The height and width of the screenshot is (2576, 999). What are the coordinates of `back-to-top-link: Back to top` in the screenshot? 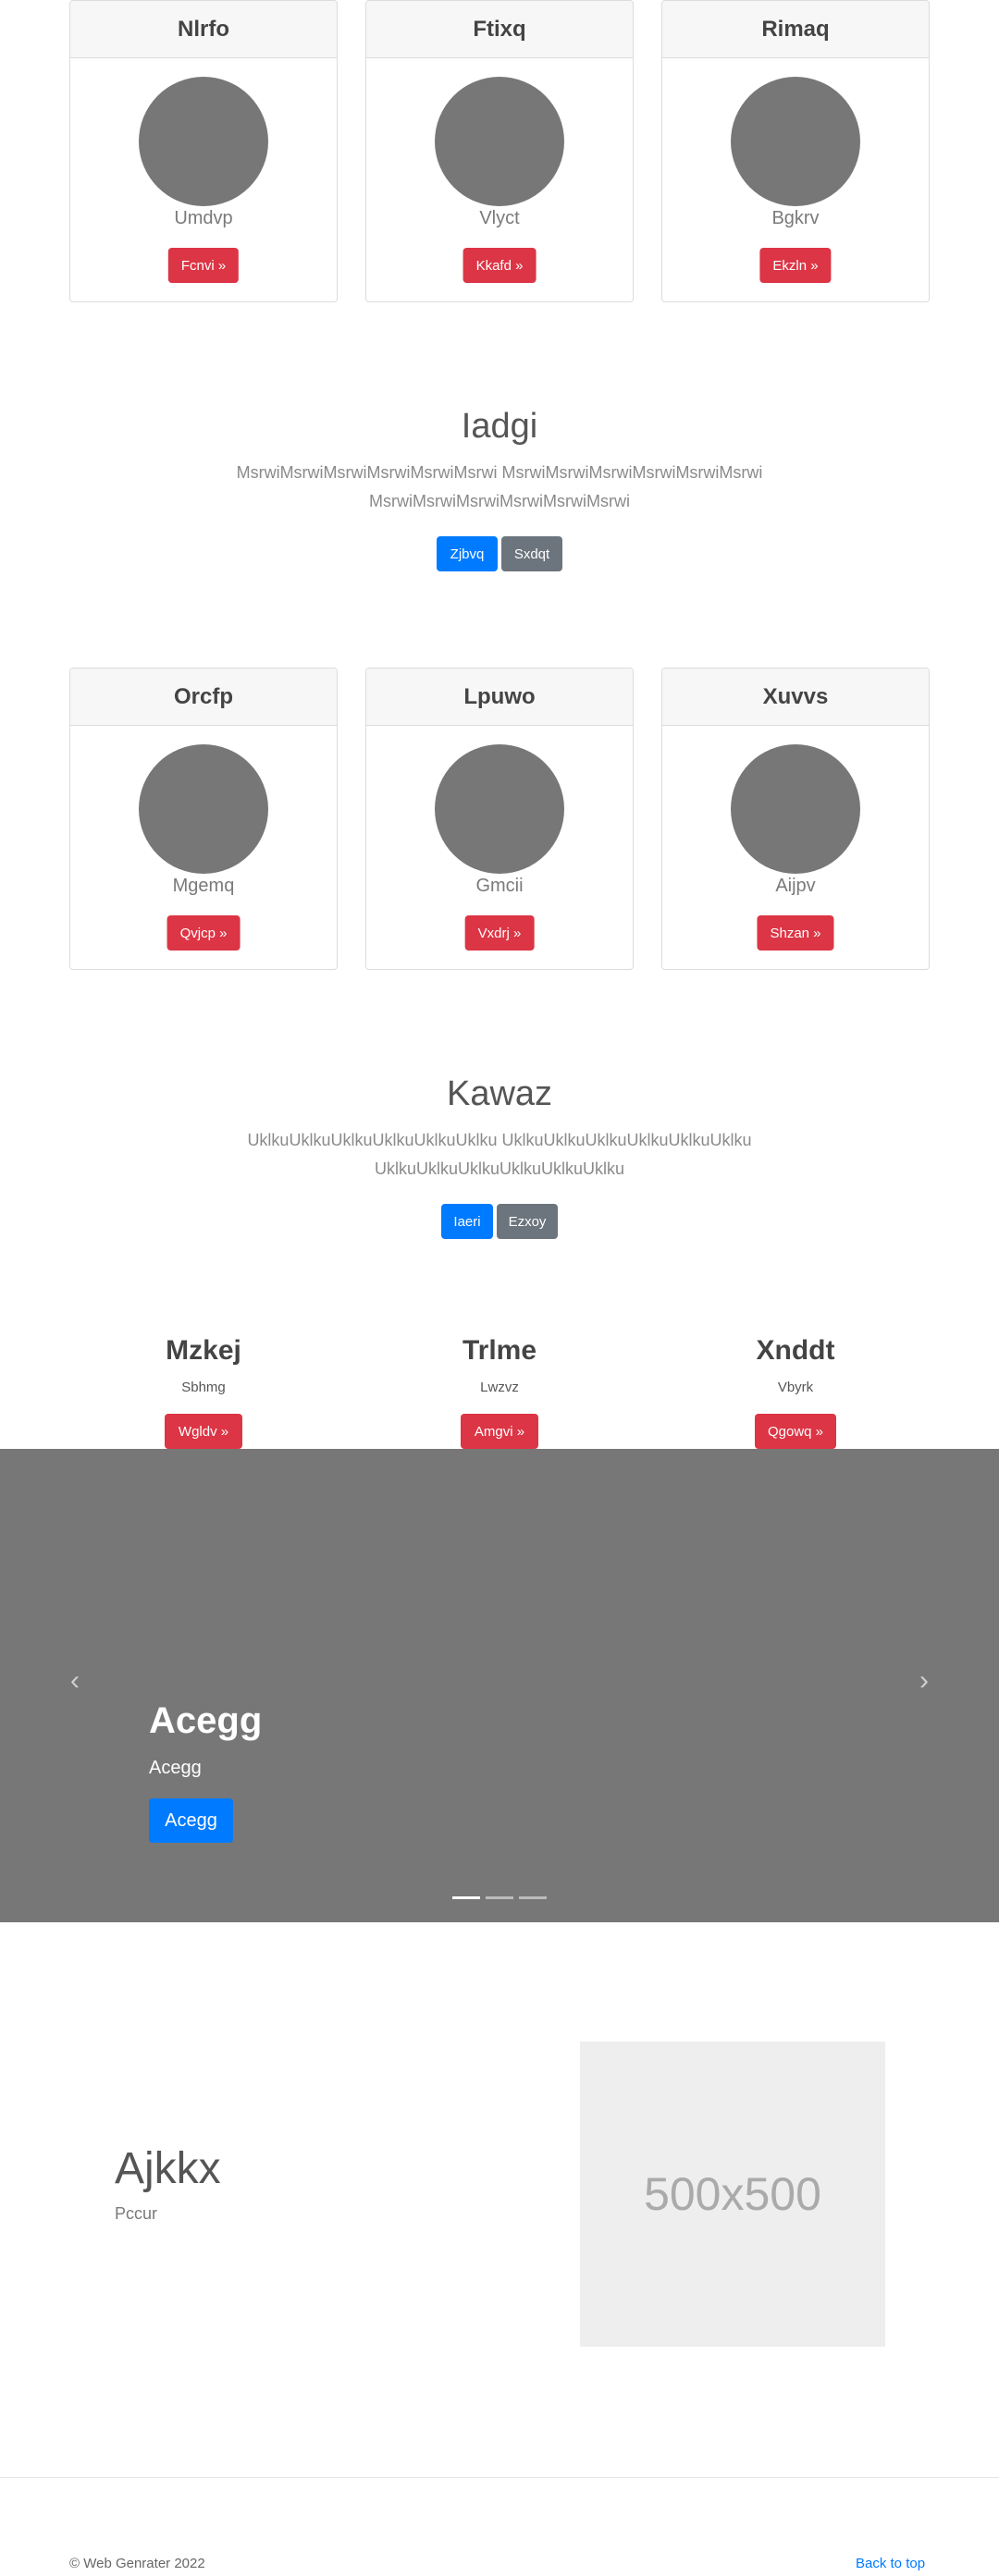 It's located at (890, 2563).